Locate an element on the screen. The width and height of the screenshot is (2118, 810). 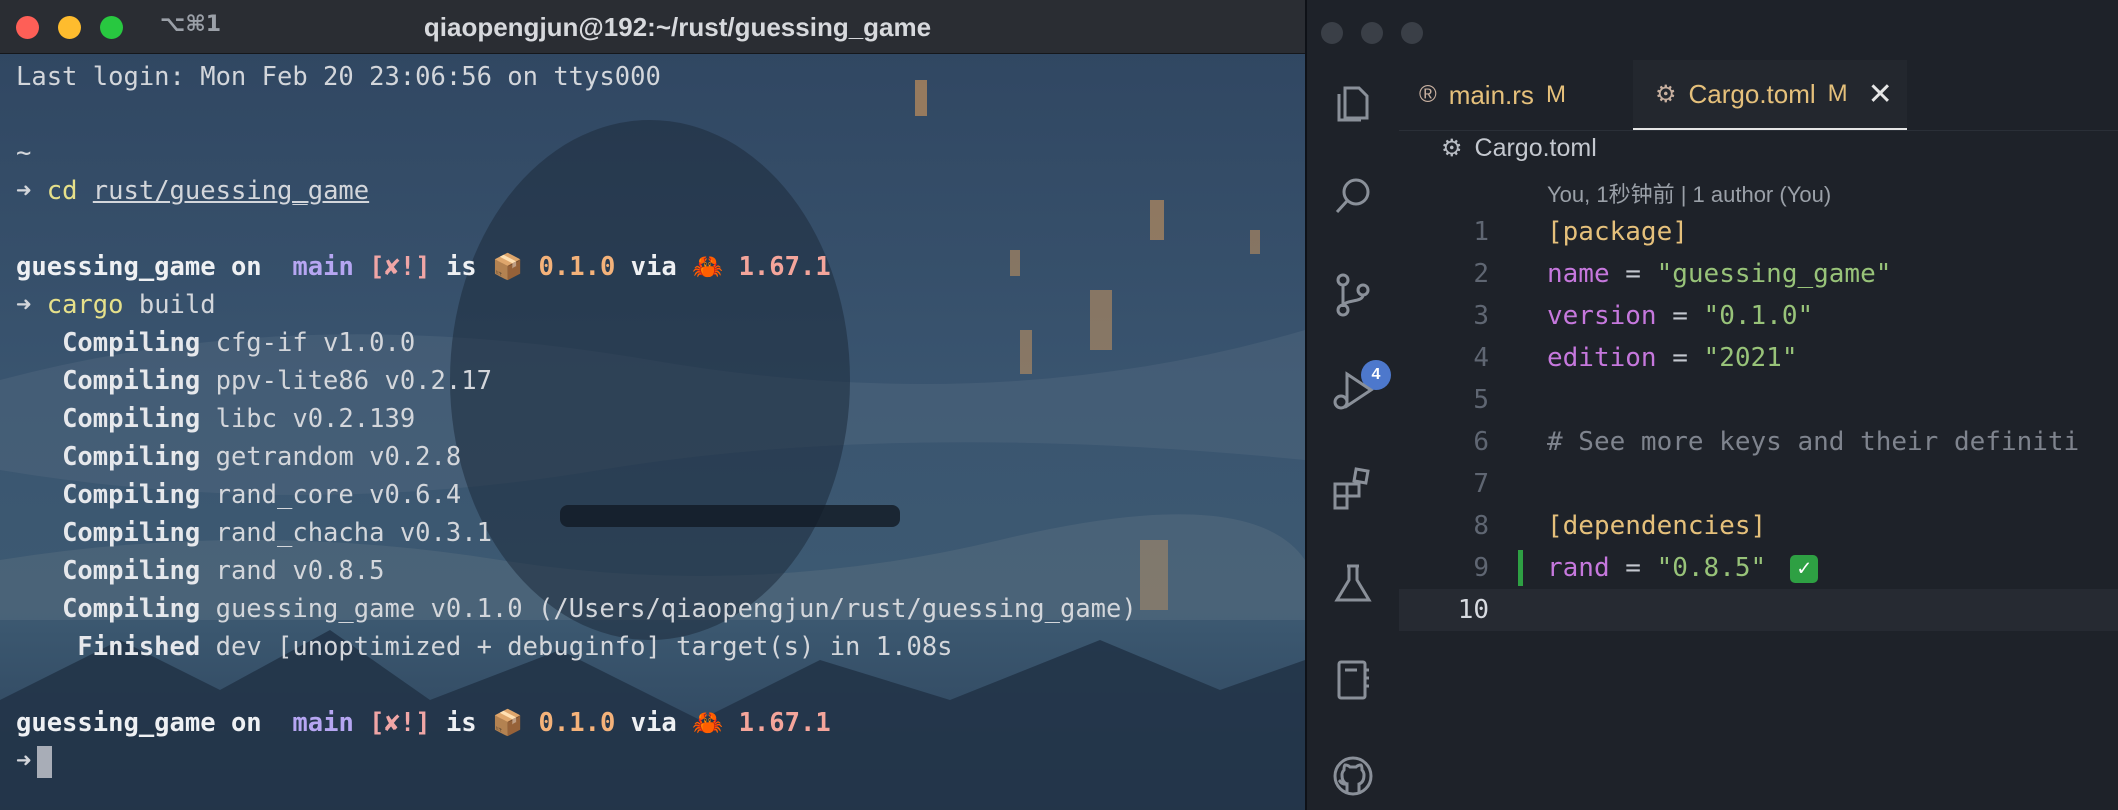
code-line: 5 is located at coordinates (1758, 400).